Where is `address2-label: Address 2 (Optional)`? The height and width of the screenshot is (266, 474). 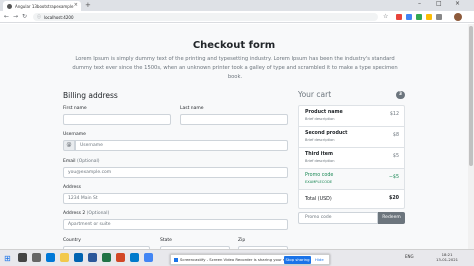
address2-label: Address 2 (Optional) is located at coordinates (86, 213).